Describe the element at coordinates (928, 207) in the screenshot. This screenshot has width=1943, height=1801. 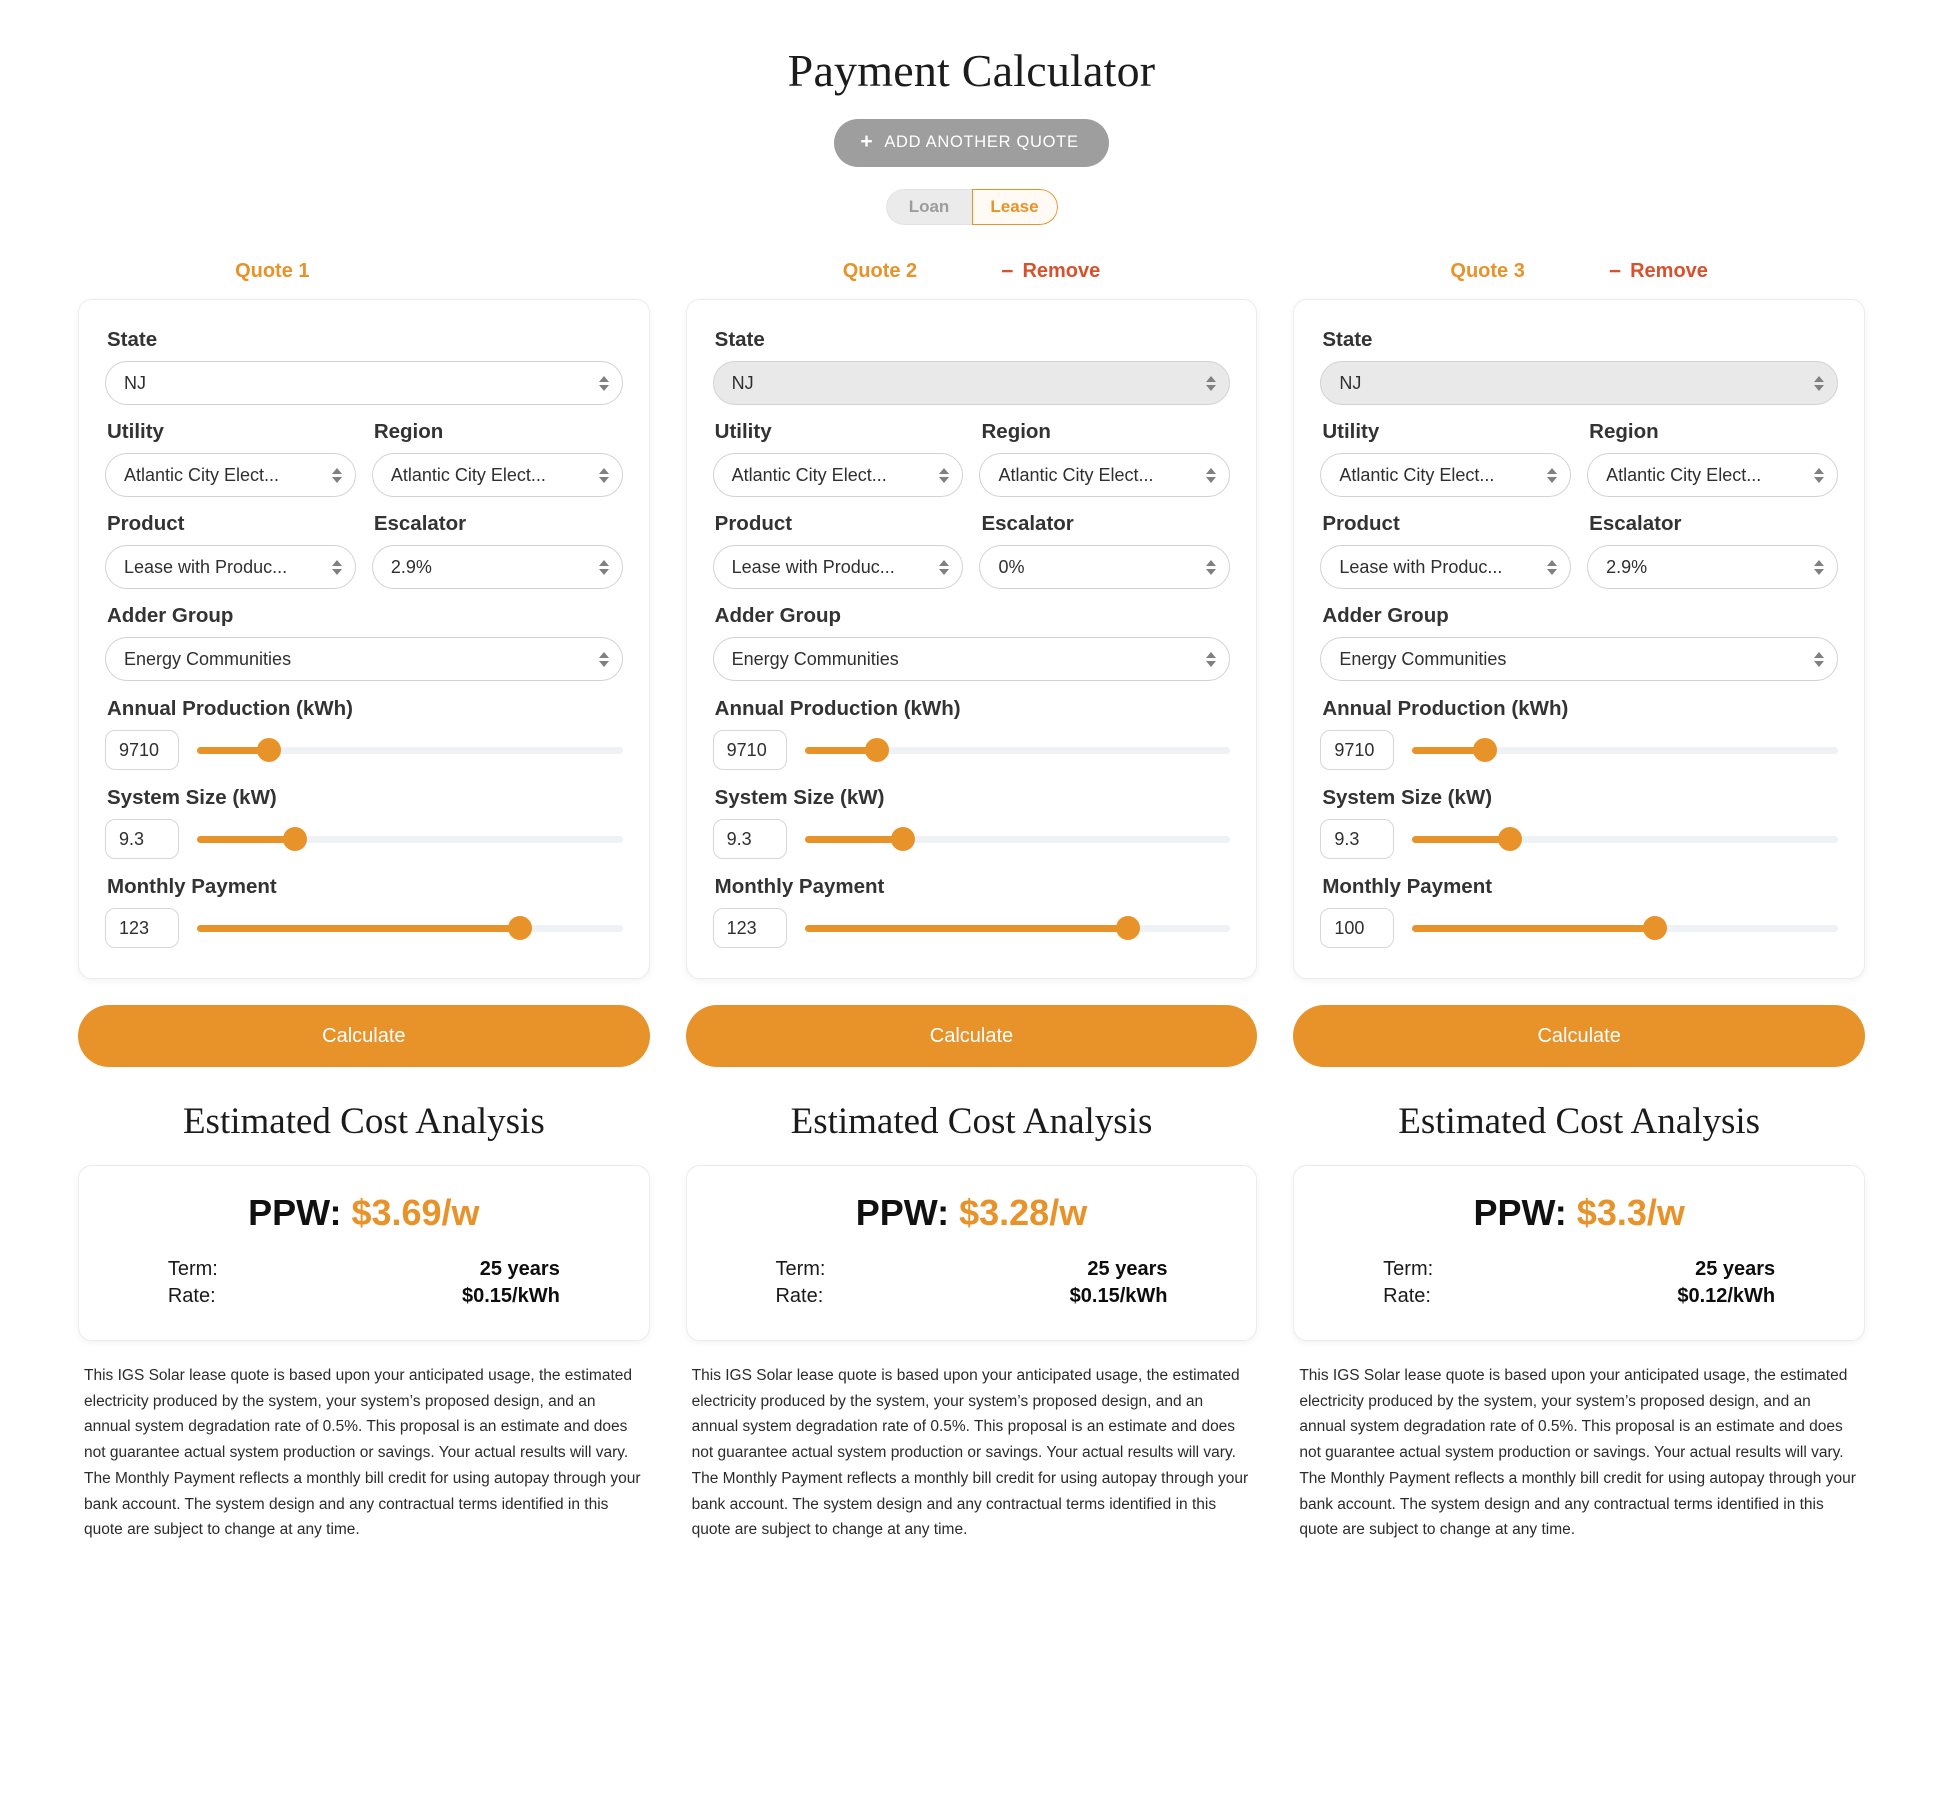
I see `toggle-option-loan: Loan` at that location.